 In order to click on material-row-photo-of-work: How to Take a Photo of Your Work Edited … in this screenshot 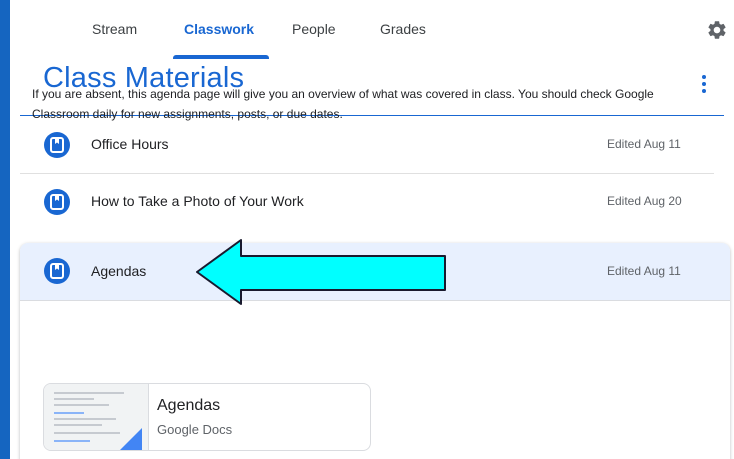, I will do `click(367, 202)`.